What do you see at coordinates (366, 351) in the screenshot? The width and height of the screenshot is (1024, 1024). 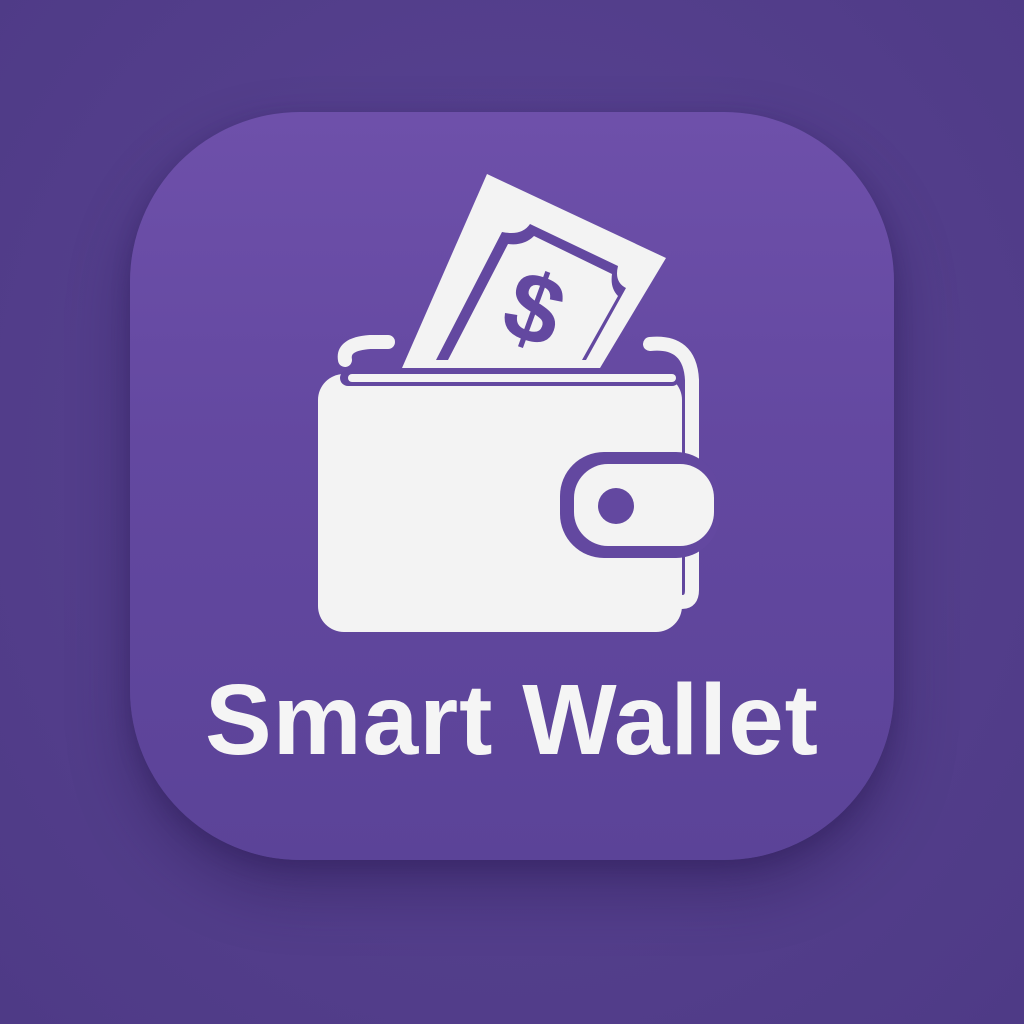 I see `wallet-top-rim` at bounding box center [366, 351].